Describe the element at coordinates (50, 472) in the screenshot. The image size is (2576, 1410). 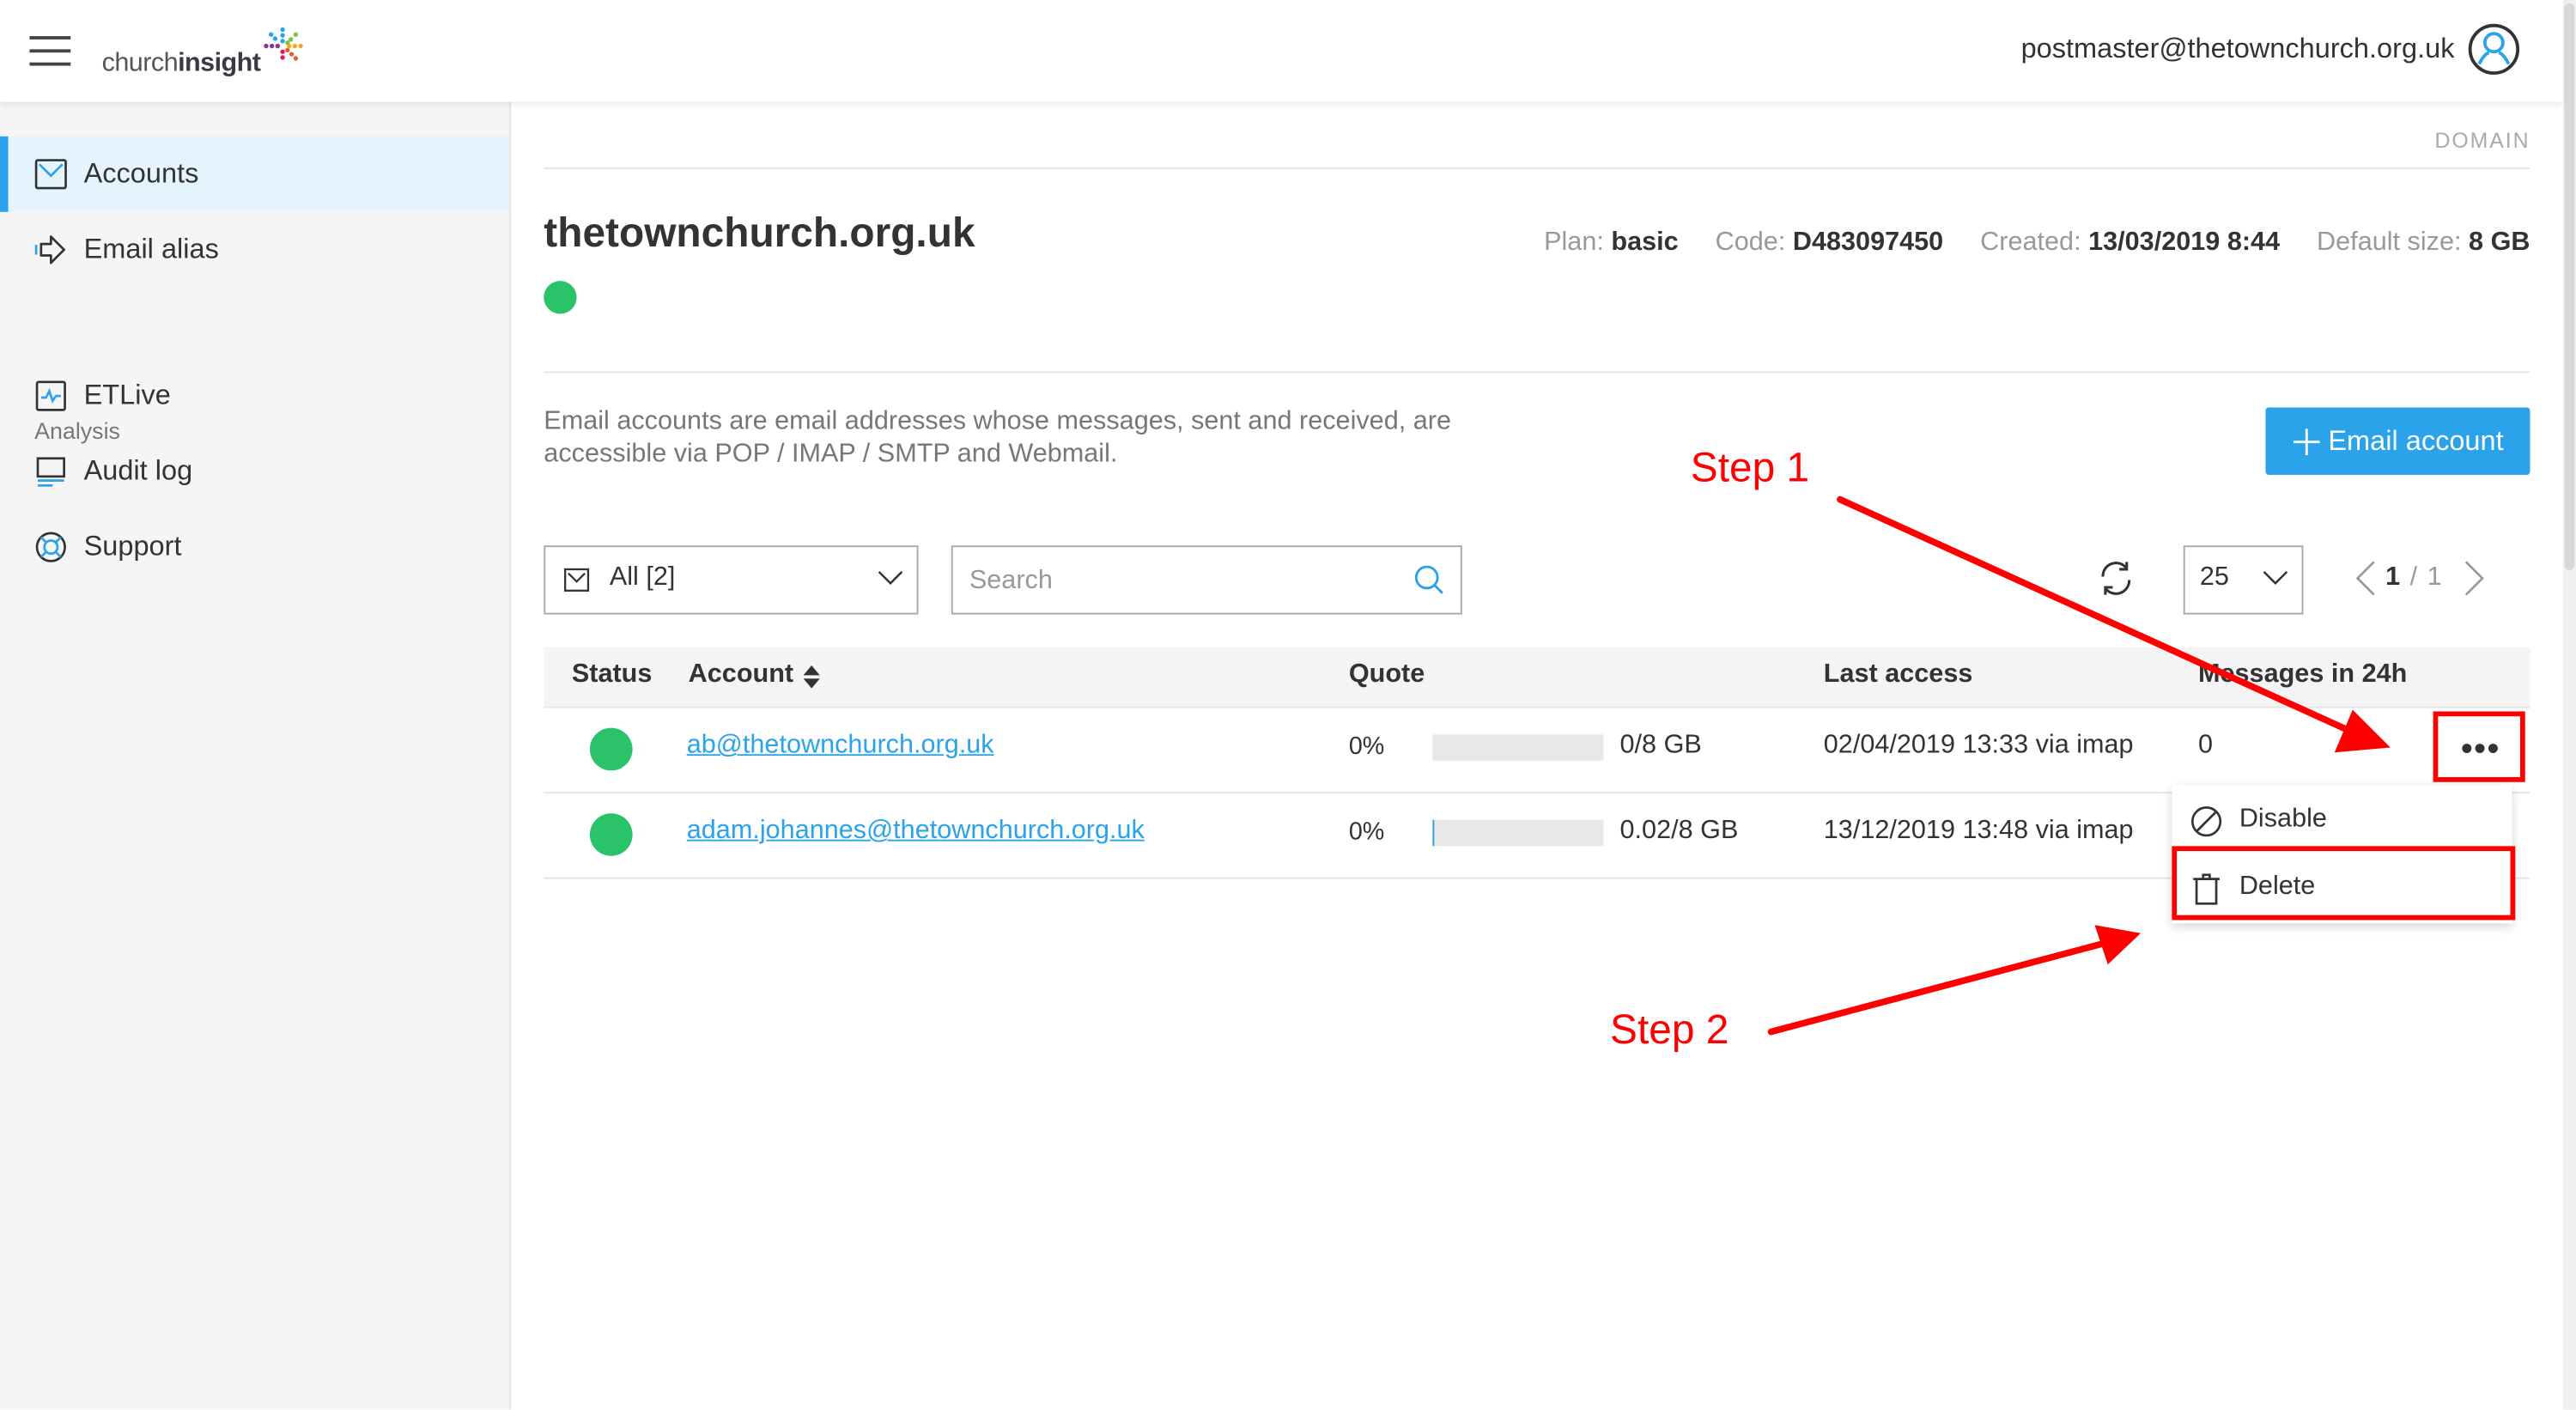
I see `monitor-icon` at that location.